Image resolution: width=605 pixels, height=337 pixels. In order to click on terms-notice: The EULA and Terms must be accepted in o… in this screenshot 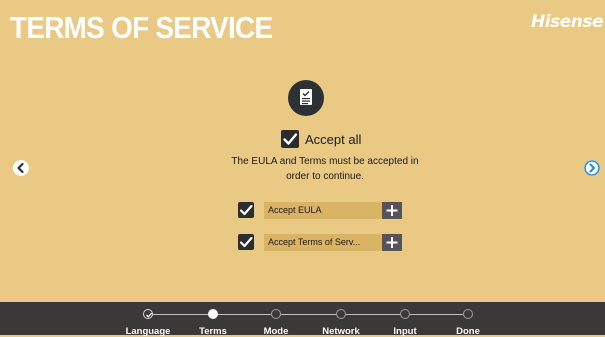, I will do `click(325, 169)`.